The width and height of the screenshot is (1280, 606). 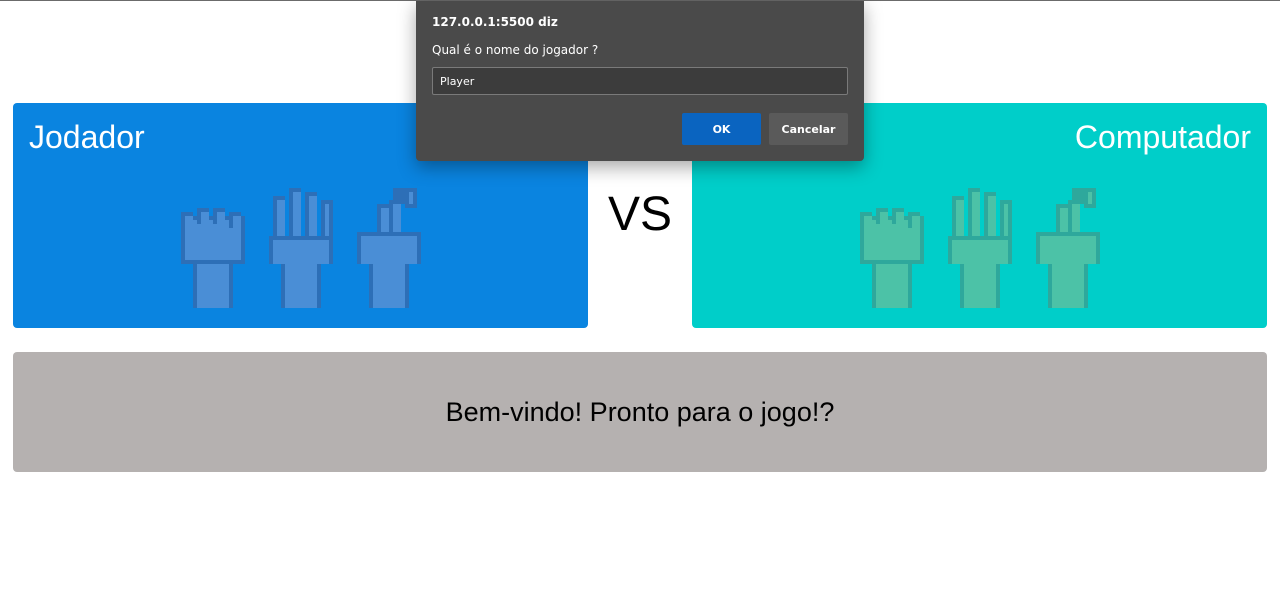 I want to click on computer-paper-icon, so click(x=979, y=248).